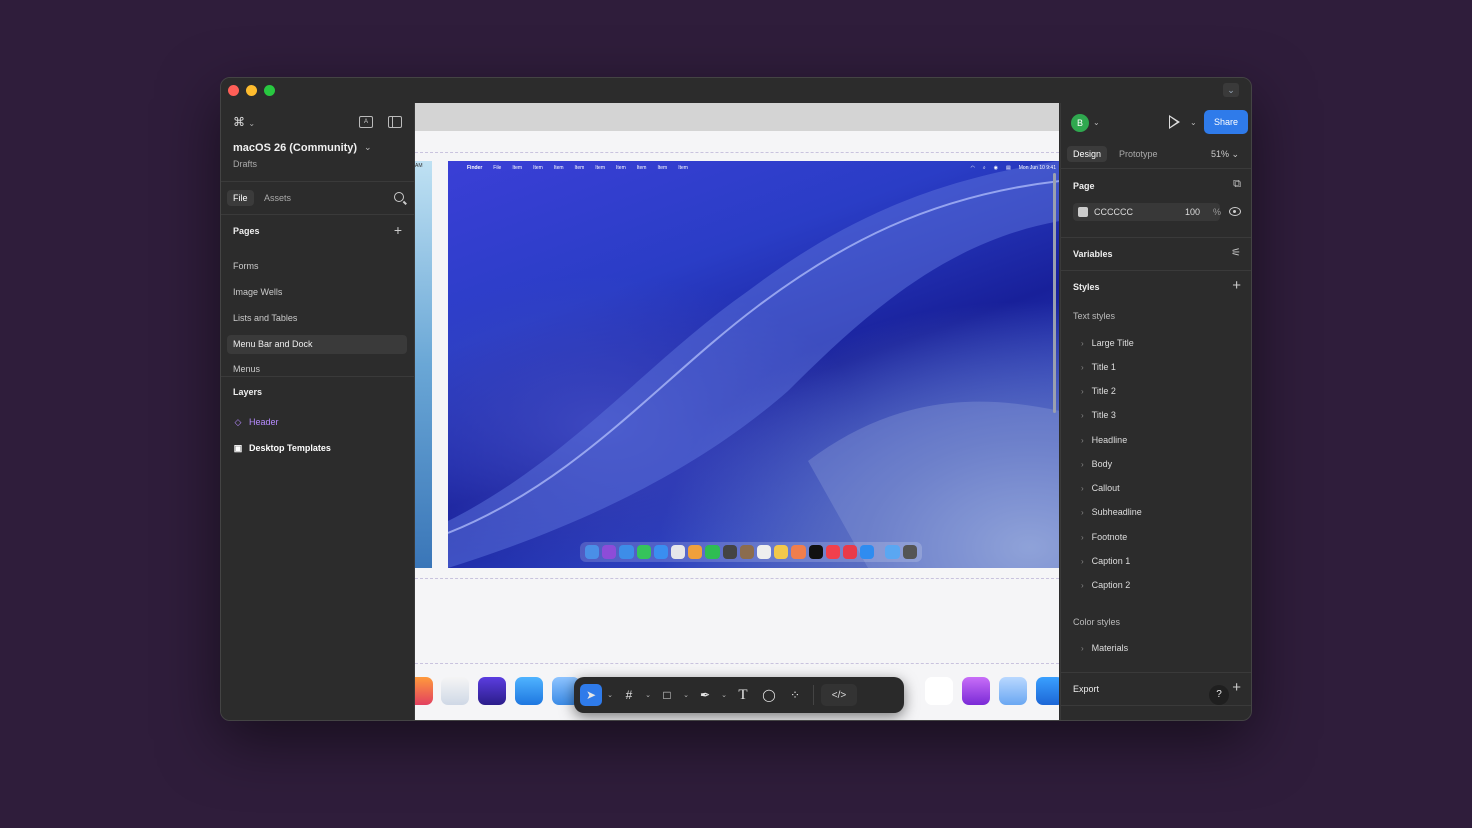 Image resolution: width=1472 pixels, height=828 pixels. What do you see at coordinates (398, 230) in the screenshot?
I see `add-page-icon: +` at bounding box center [398, 230].